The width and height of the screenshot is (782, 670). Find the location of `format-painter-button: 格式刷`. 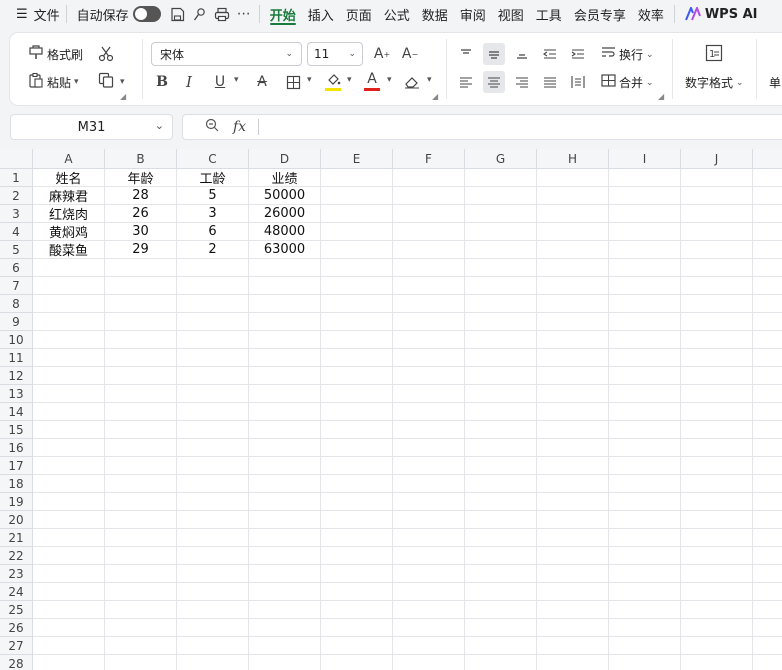

format-painter-button: 格式刷 is located at coordinates (55, 54).